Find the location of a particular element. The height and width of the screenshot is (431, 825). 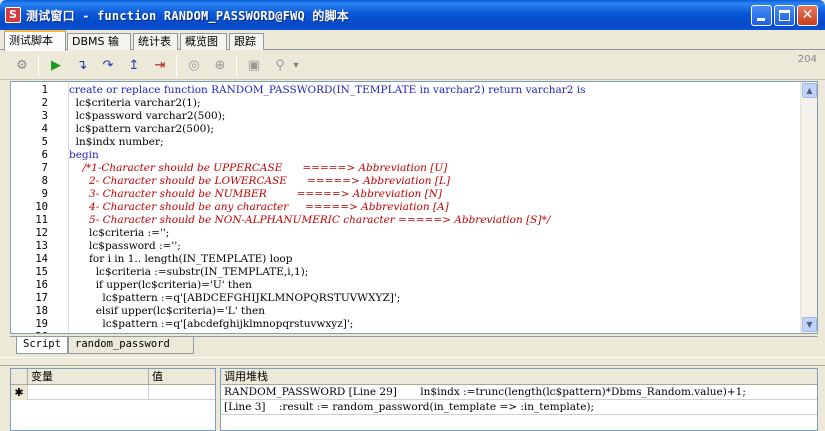

variables-grid: 变量 值 ✱ is located at coordinates (113, 399).